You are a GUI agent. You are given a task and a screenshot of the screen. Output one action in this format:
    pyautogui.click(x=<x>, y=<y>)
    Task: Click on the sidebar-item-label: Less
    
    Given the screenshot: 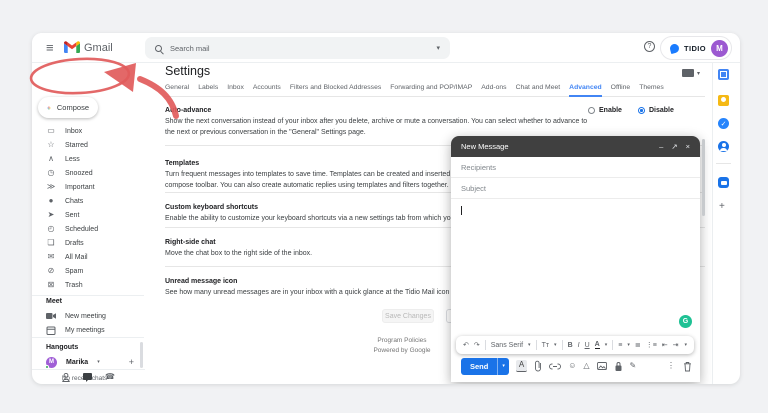 What is the action you would take?
    pyautogui.click(x=72, y=159)
    